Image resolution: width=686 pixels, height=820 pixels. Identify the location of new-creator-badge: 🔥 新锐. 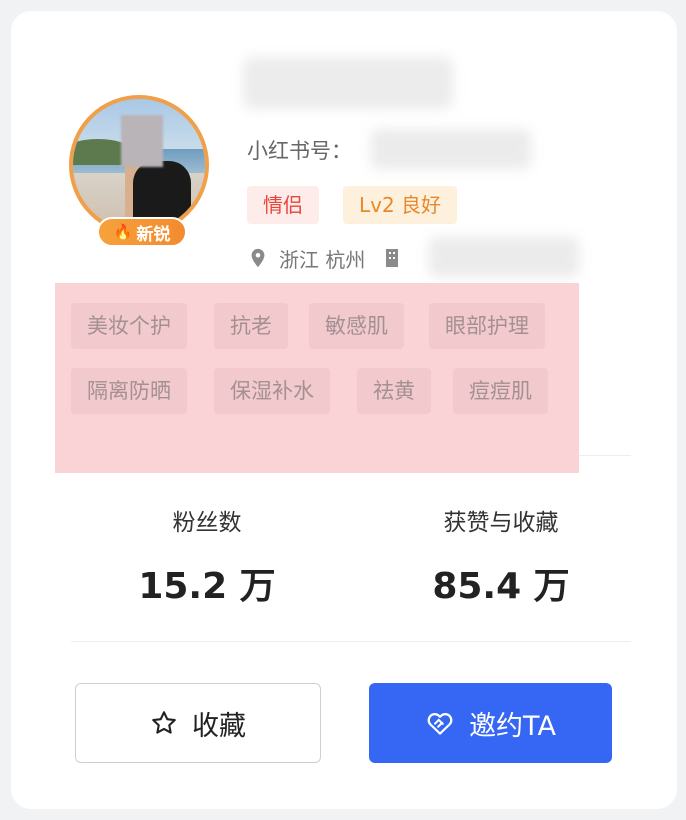
(142, 232).